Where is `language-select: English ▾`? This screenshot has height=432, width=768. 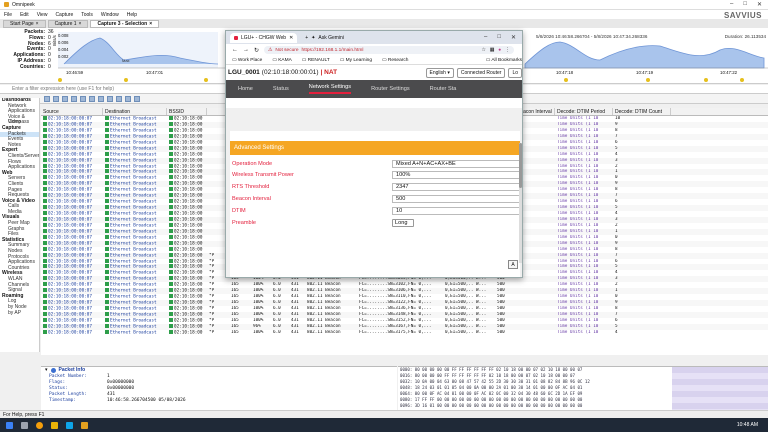 language-select: English ▾ is located at coordinates (439, 72).